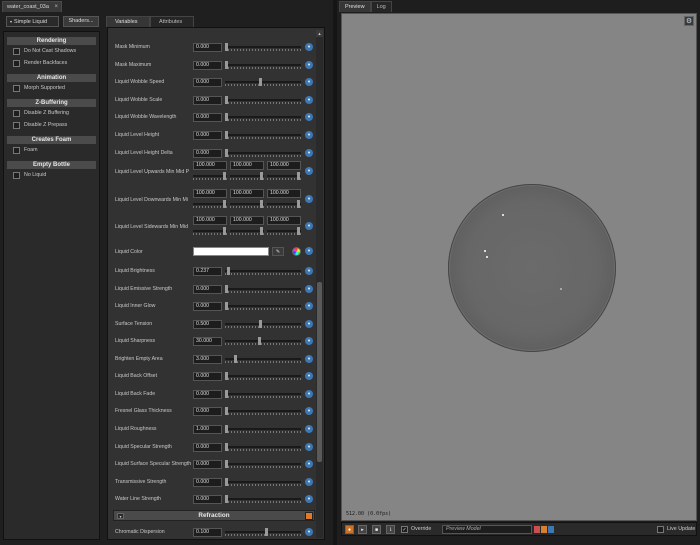  What do you see at coordinates (172, 21) in the screenshot?
I see `tab-attributes: Attributes` at bounding box center [172, 21].